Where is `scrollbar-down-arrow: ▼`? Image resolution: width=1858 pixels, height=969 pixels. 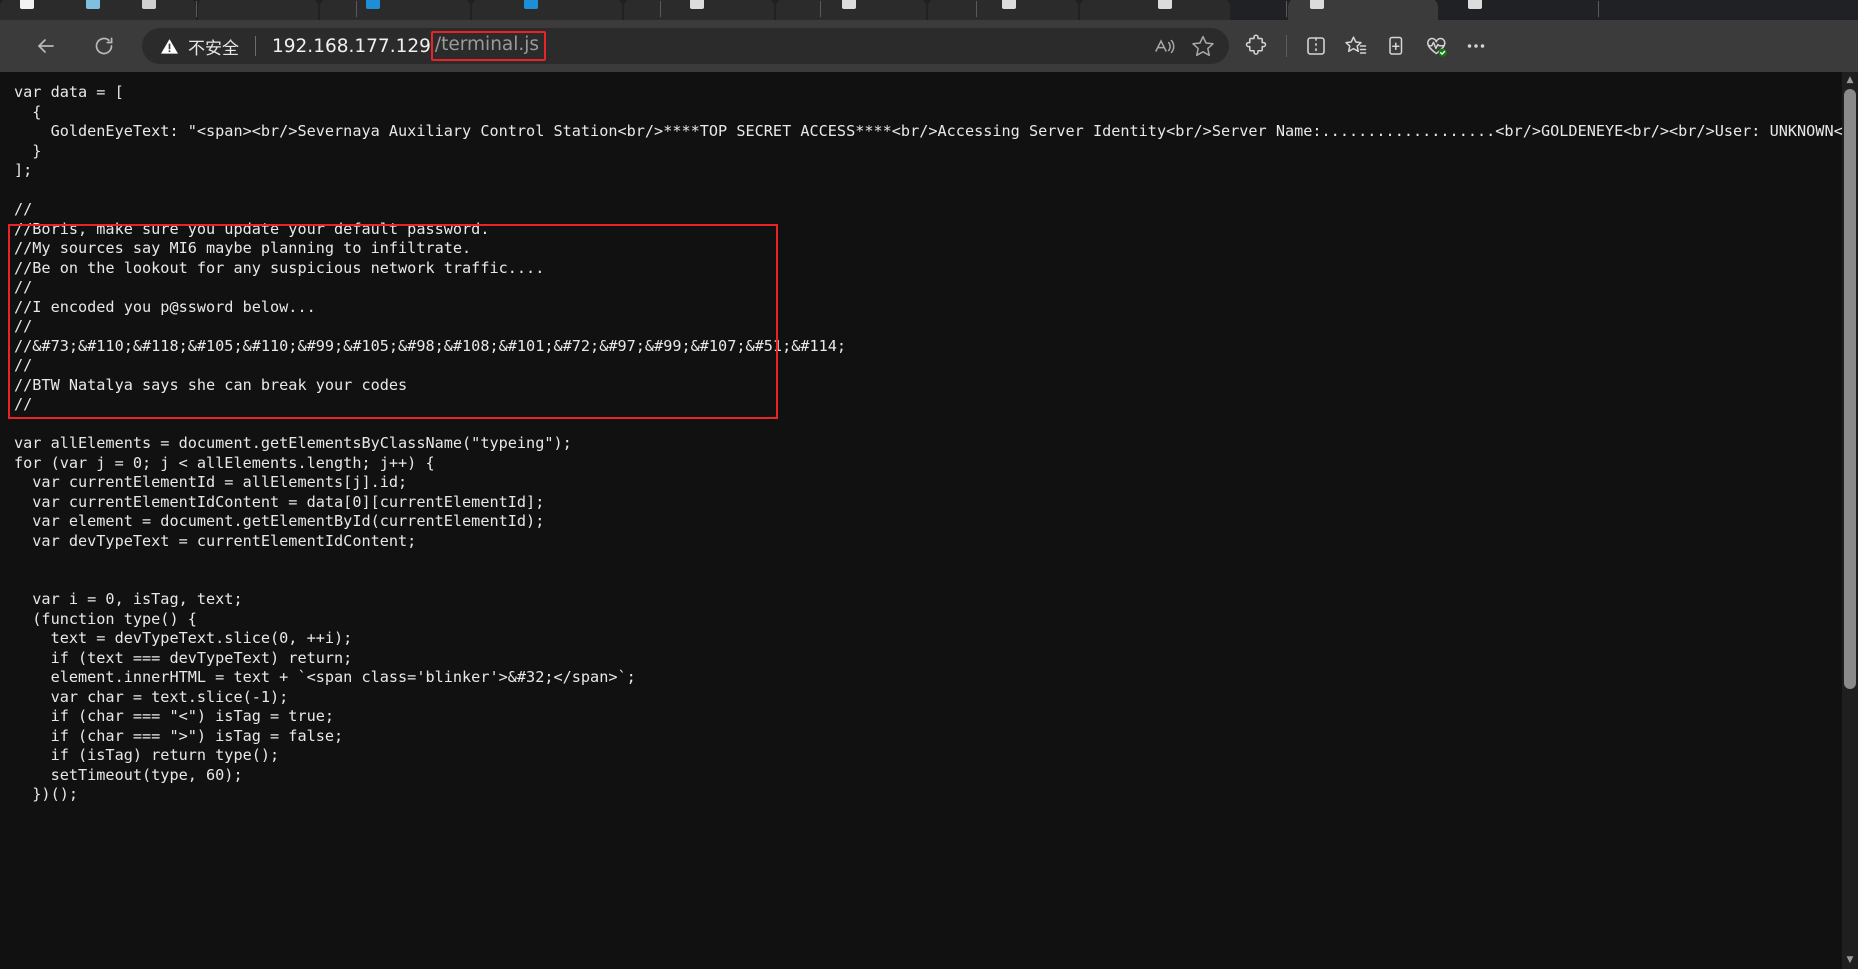 scrollbar-down-arrow: ▼ is located at coordinates (1850, 960).